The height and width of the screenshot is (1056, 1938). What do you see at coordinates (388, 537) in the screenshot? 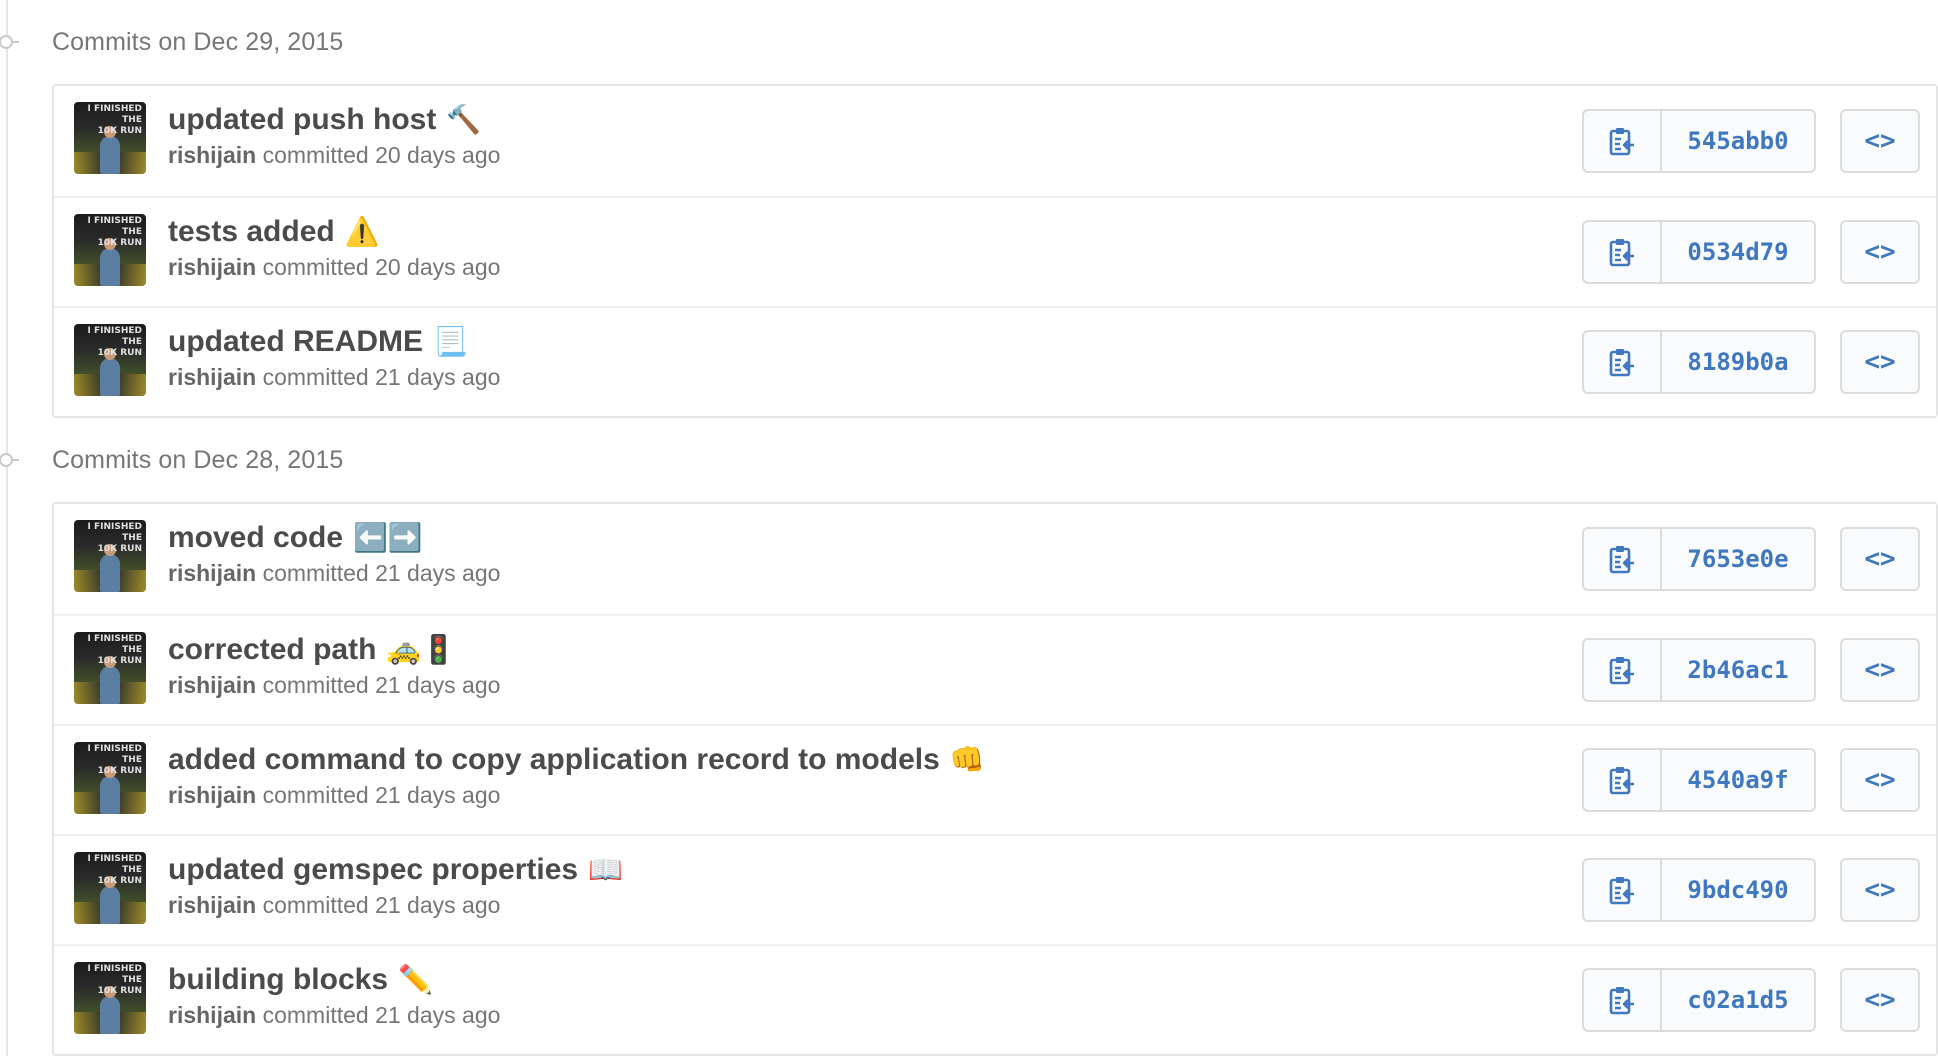
I see `commit-emoji: ⬅️➡️` at bounding box center [388, 537].